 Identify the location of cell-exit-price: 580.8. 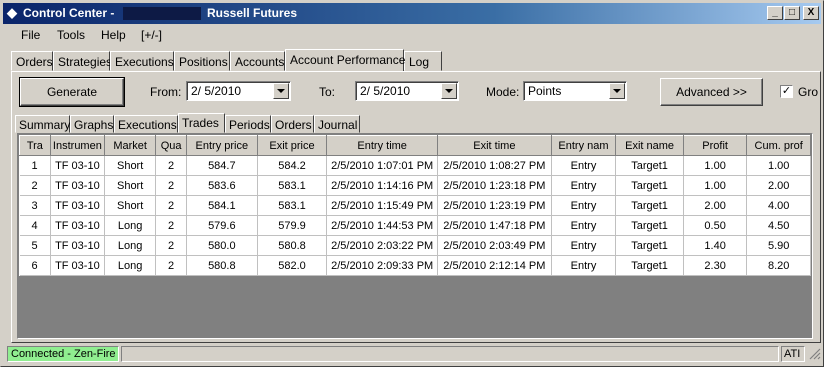
(292, 245).